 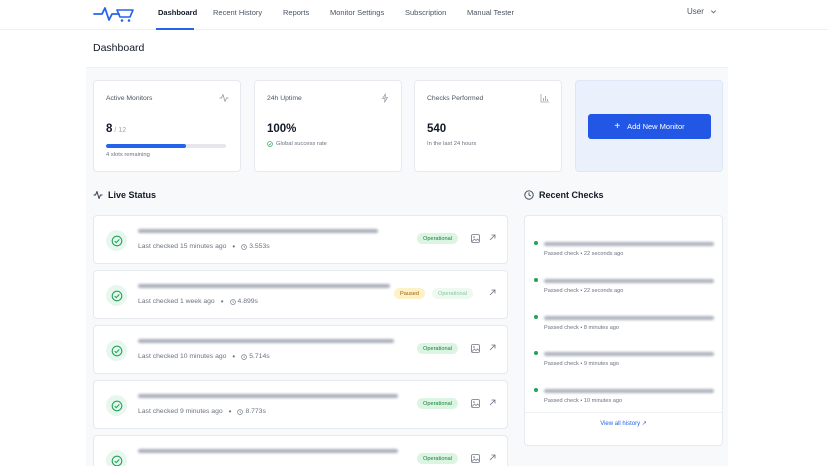 What do you see at coordinates (284, 98) in the screenshot?
I see `stat-label: 24h Uptime` at bounding box center [284, 98].